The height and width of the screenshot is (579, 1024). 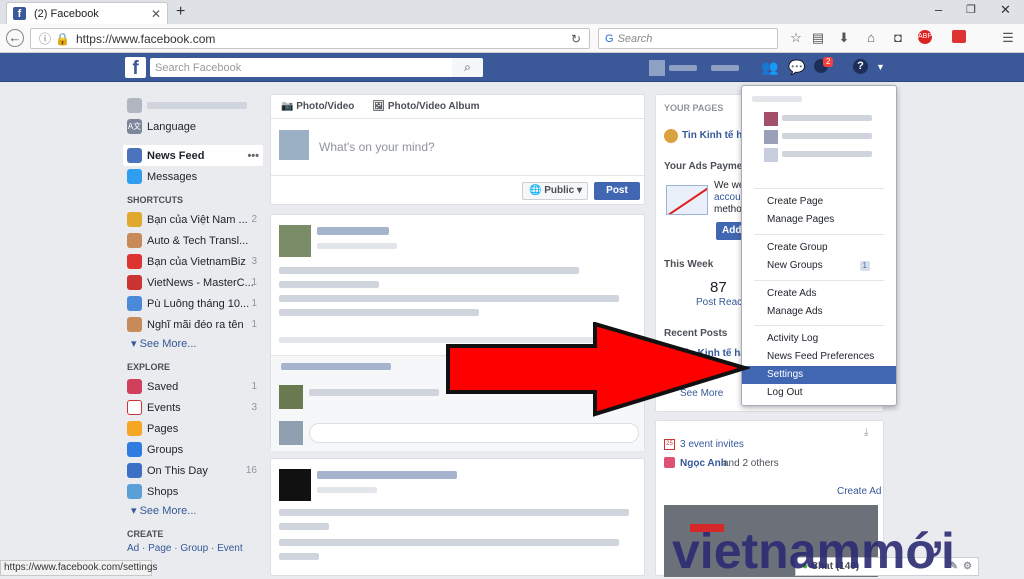 What do you see at coordinates (254, 219) in the screenshot?
I see `shortcut-count: 2` at bounding box center [254, 219].